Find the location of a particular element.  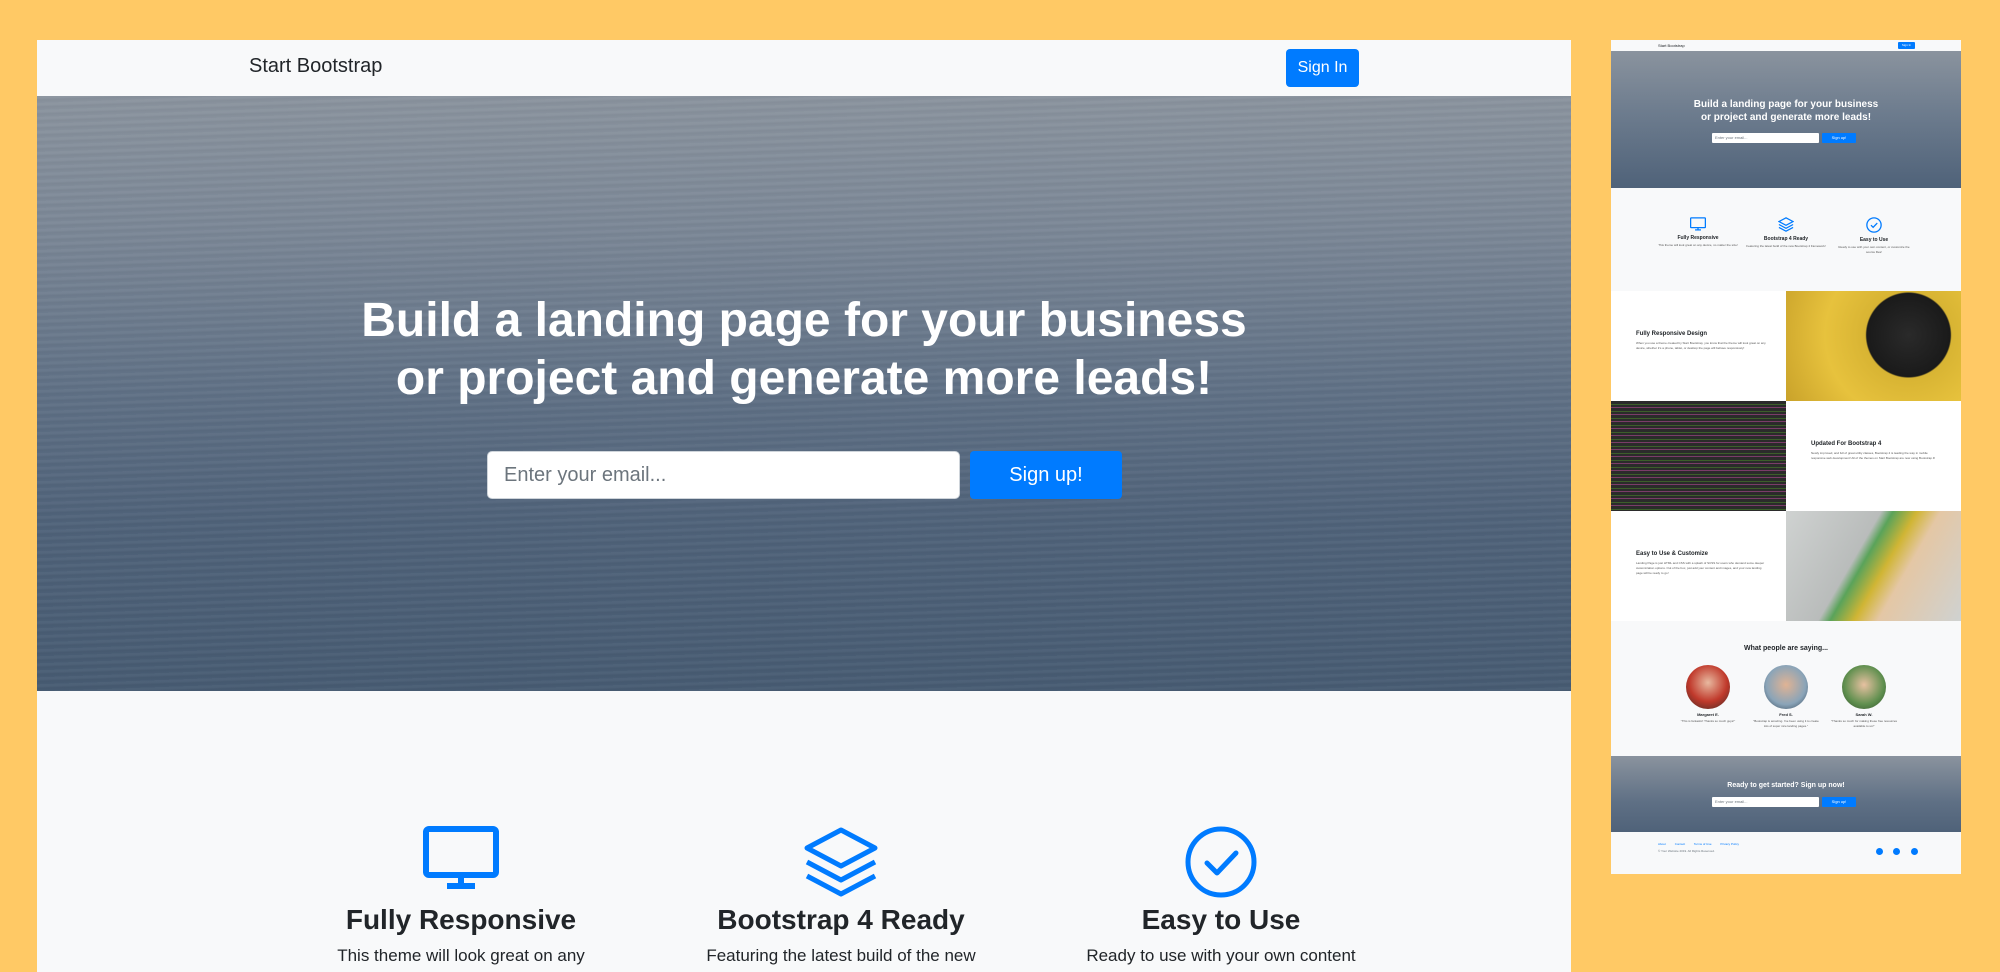

thumb-showcase-title: Updated For Bootstrap 4 is located at coordinates (1846, 444).